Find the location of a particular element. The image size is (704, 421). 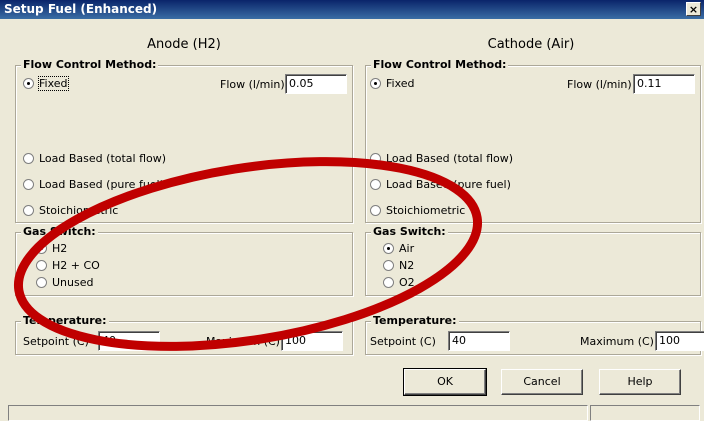

cathode-gas-switch-legend: Gas Switch: is located at coordinates (409, 231).